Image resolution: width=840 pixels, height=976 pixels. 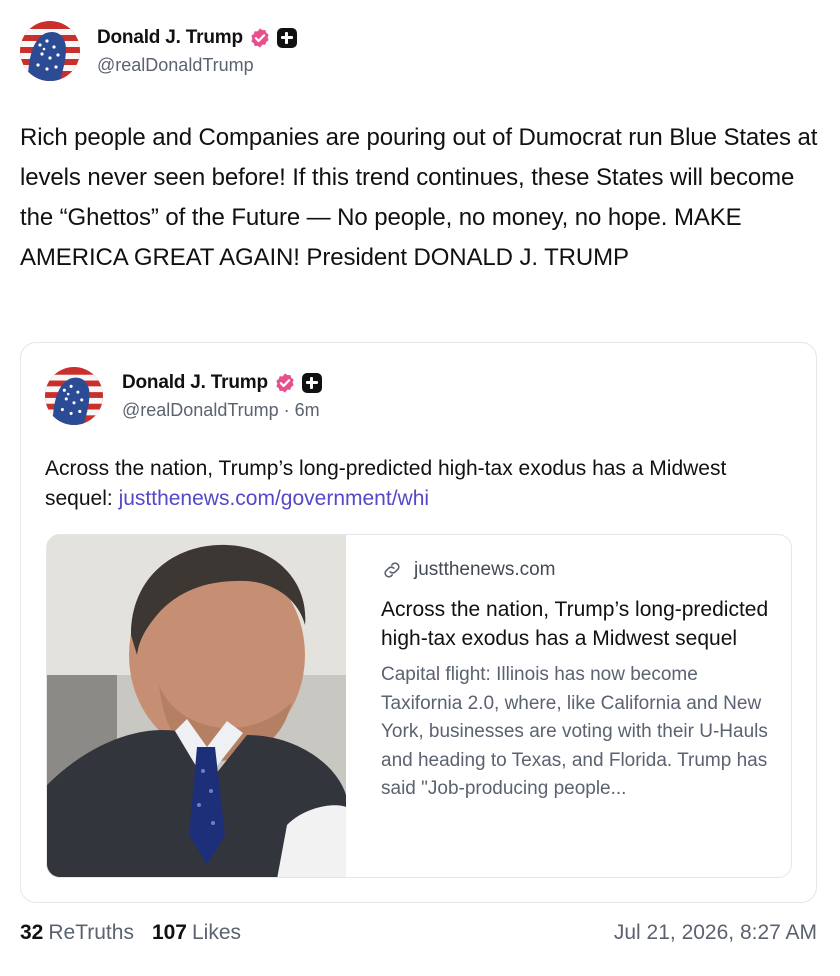 What do you see at coordinates (307, 410) in the screenshot?
I see `quoted-post-time: 6m` at bounding box center [307, 410].